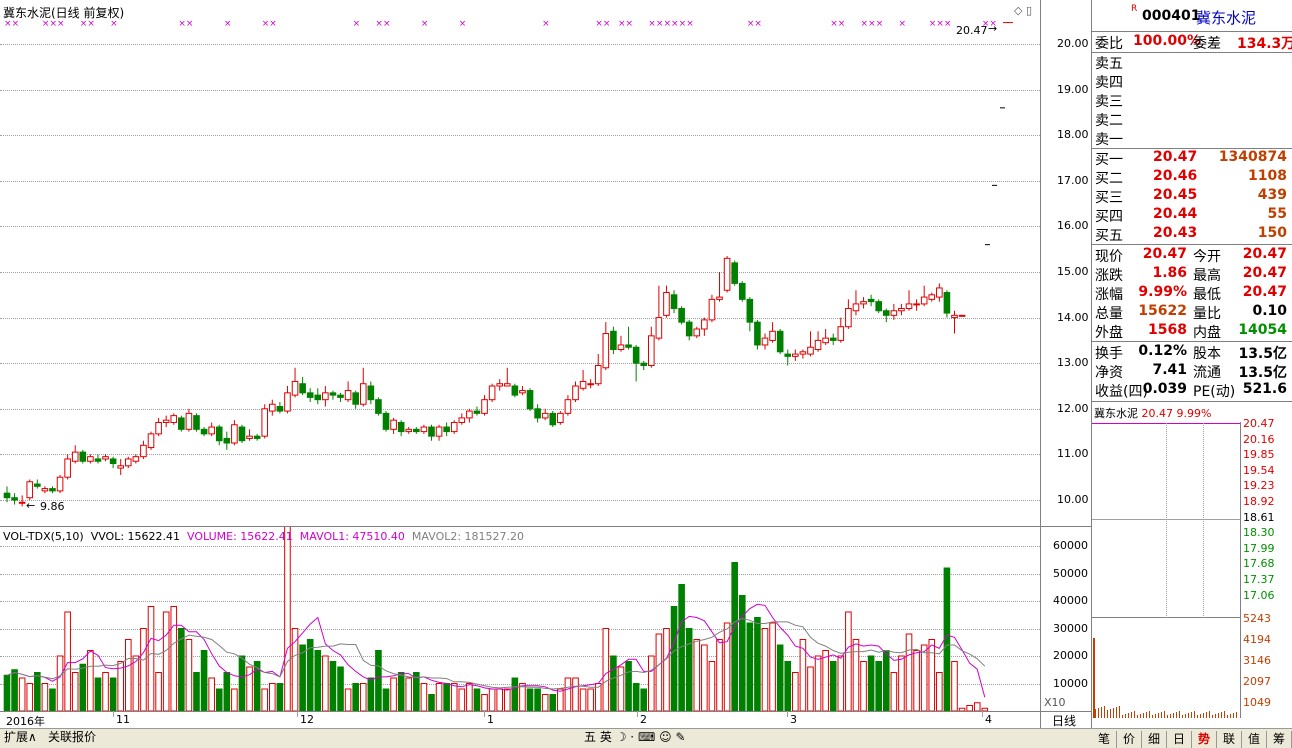 Image resolution: width=1292 pixels, height=748 pixels. What do you see at coordinates (1191, 119) in the screenshot?
I see `sell-level-2: 卖二` at bounding box center [1191, 119].